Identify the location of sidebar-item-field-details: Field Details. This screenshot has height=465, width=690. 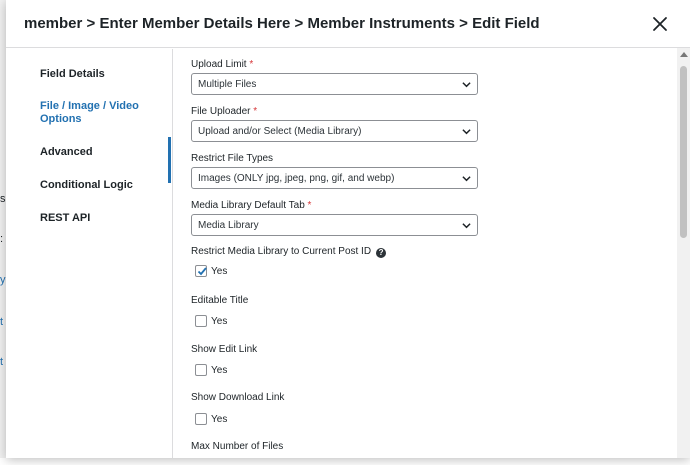
(72, 74).